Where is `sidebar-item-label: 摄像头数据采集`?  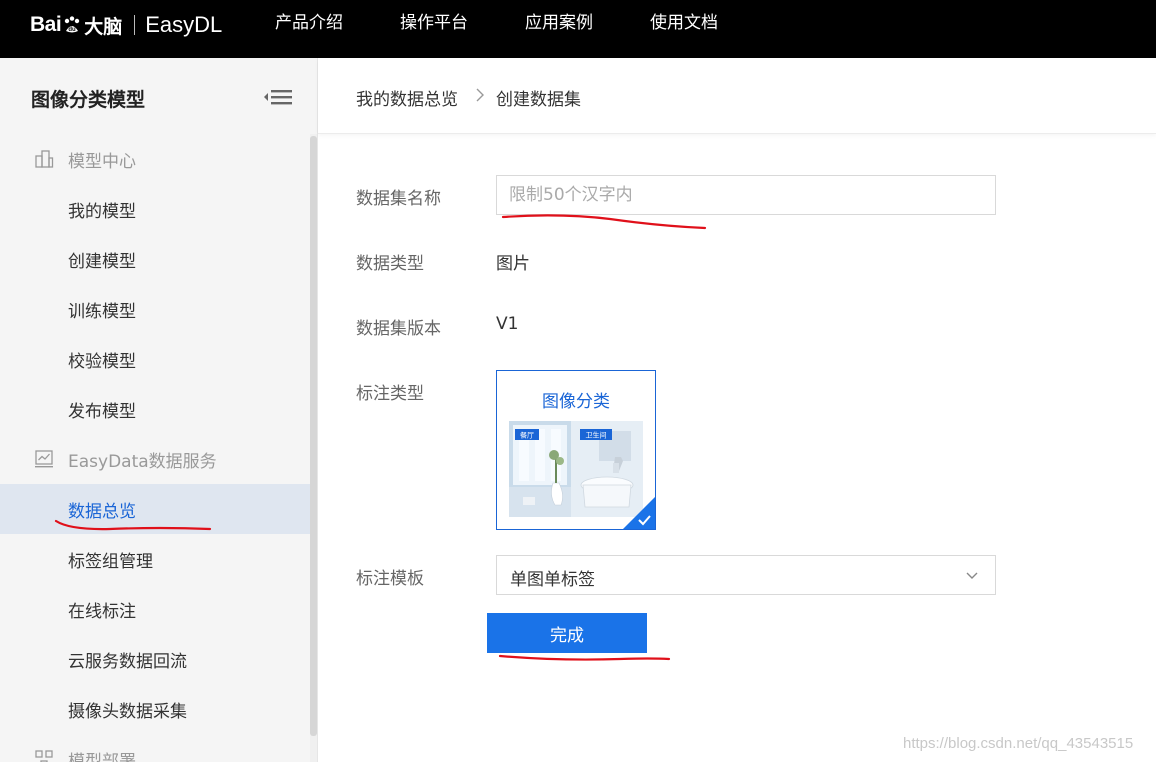
sidebar-item-label: 摄像头数据采集 is located at coordinates (127, 711).